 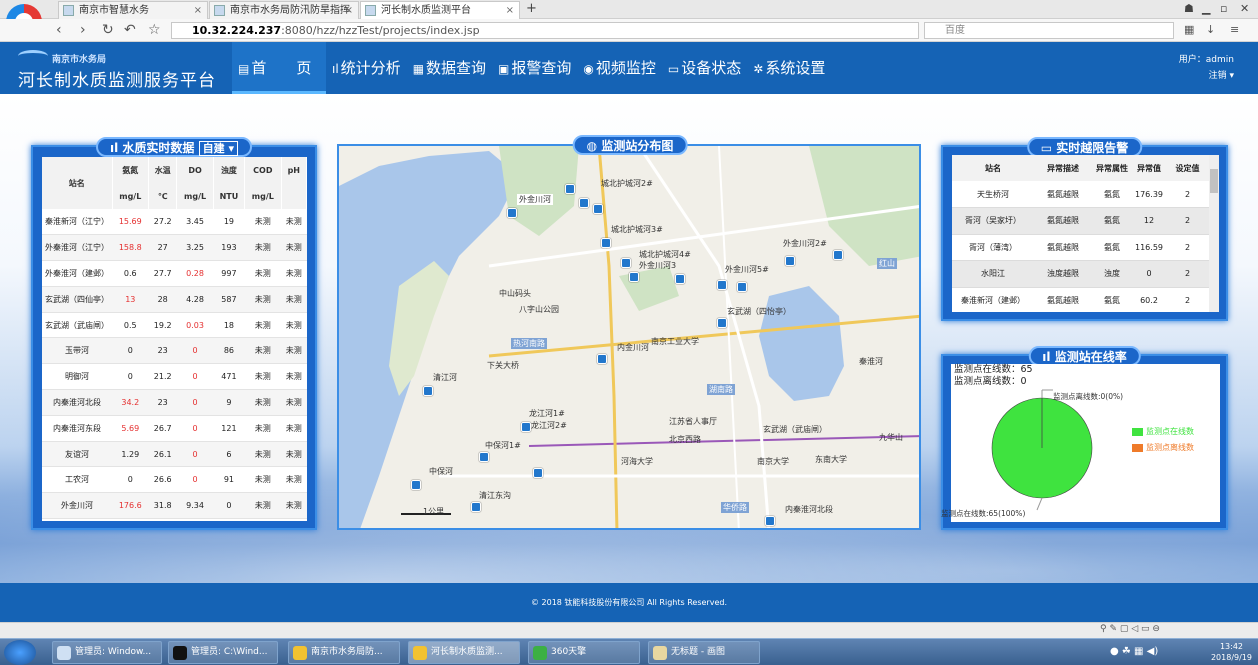 What do you see at coordinates (1163, 447) in the screenshot?
I see `legend-offline: 监测点离线数` at bounding box center [1163, 447].